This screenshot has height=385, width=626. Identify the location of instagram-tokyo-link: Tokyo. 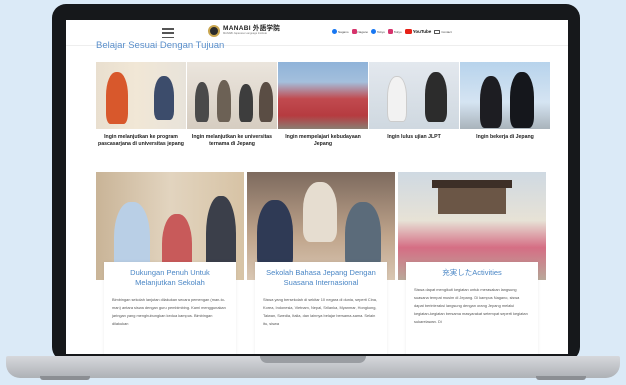
(394, 31).